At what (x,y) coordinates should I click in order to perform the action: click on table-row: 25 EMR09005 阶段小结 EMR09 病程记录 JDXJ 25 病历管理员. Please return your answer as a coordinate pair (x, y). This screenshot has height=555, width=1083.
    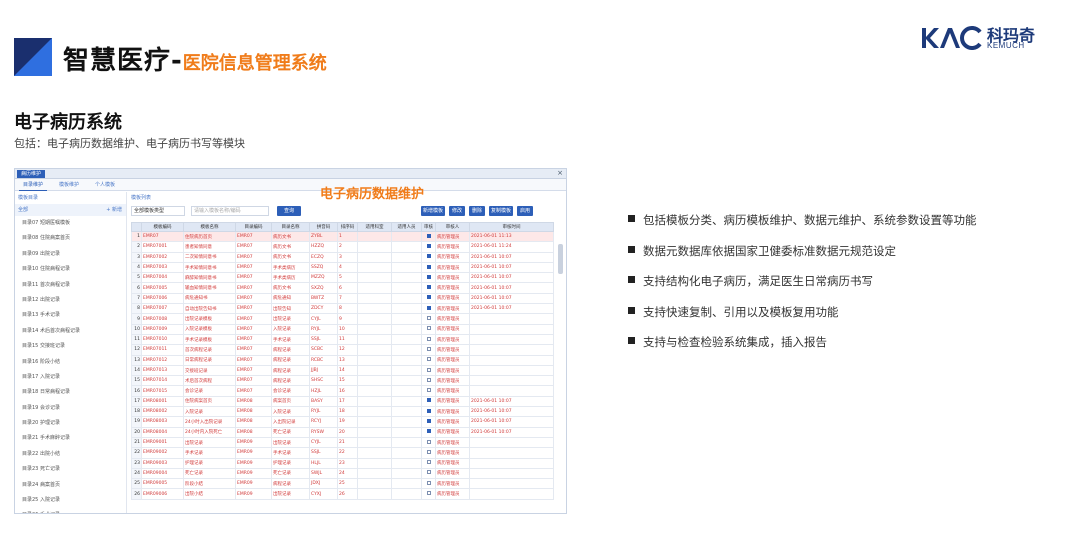
    Looking at the image, I should click on (342, 484).